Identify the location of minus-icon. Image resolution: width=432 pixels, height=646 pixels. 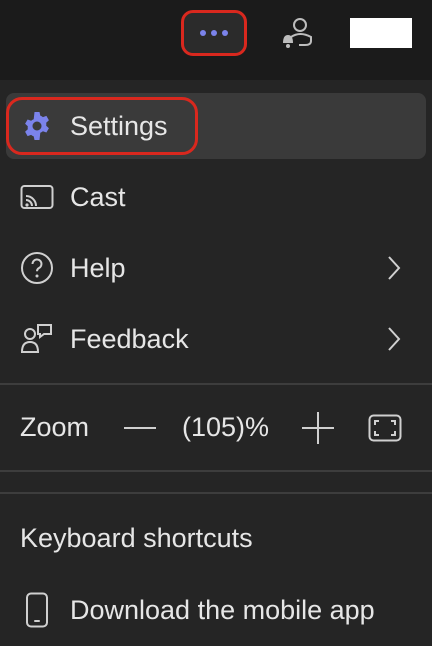
(140, 428).